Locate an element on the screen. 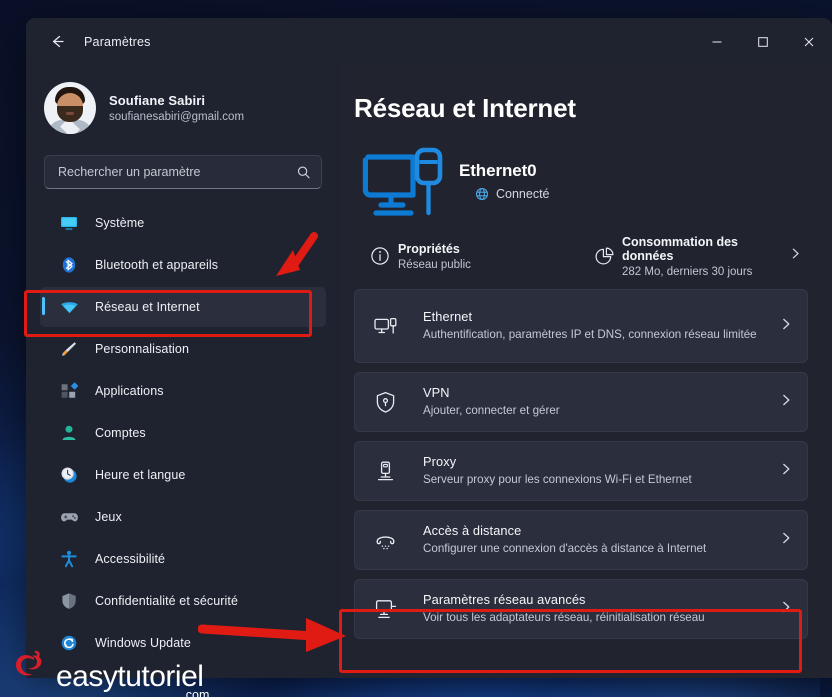 The image size is (832, 697). sidebar-item-label: Comptes is located at coordinates (120, 433).